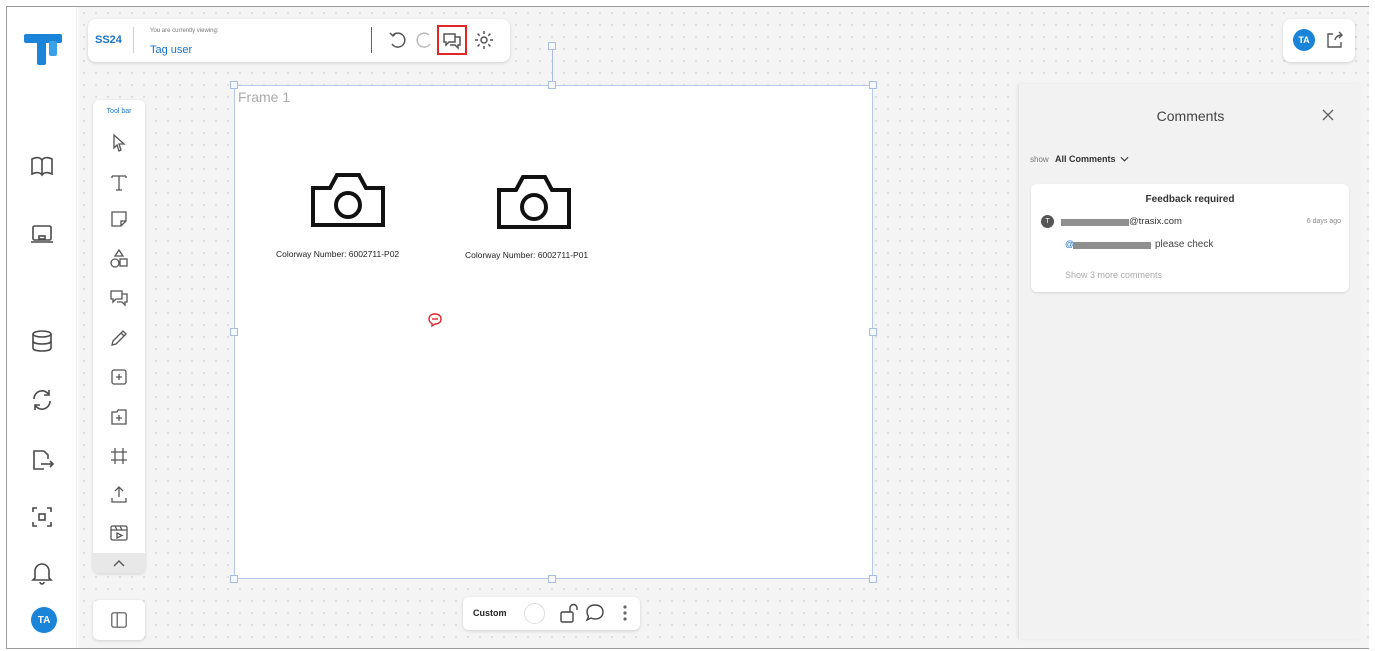 The image size is (1375, 651). I want to click on redo-button, so click(424, 40).